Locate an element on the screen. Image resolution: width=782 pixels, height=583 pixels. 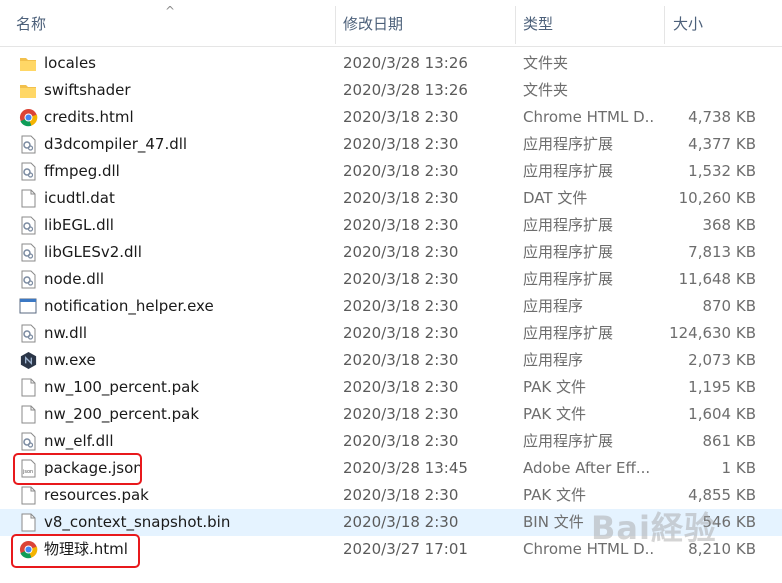
file-row: ffmpeg.dll 2020/3/18 2:30 应用程序扩展 1,532 KB is located at coordinates (391, 171).